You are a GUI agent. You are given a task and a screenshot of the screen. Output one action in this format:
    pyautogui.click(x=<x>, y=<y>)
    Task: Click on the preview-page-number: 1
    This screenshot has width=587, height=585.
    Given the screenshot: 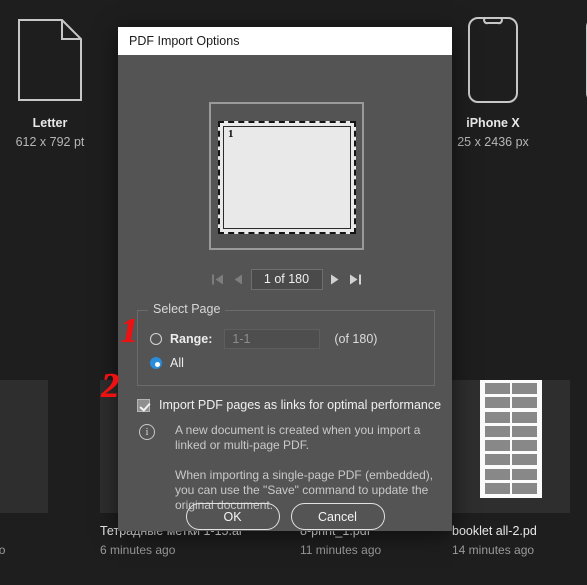 What is the action you would take?
    pyautogui.click(x=231, y=134)
    